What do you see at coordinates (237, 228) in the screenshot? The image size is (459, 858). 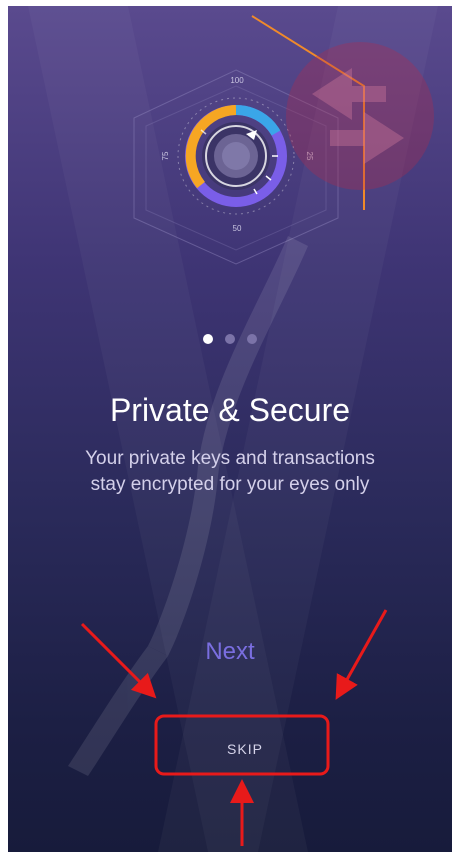 I see `gauge-label-bottom: 50` at bounding box center [237, 228].